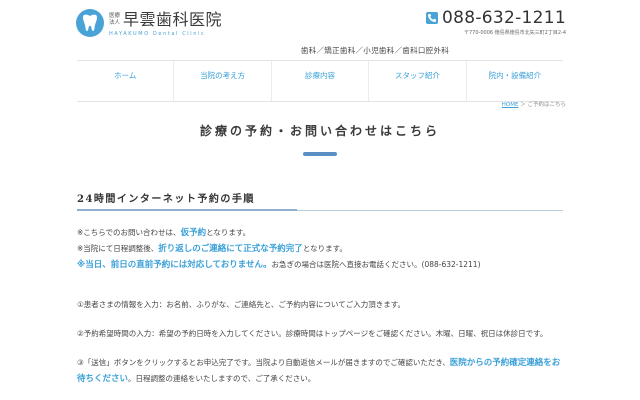  I want to click on note1-text: ※こちらでのお問い合わせは、, so click(129, 232).